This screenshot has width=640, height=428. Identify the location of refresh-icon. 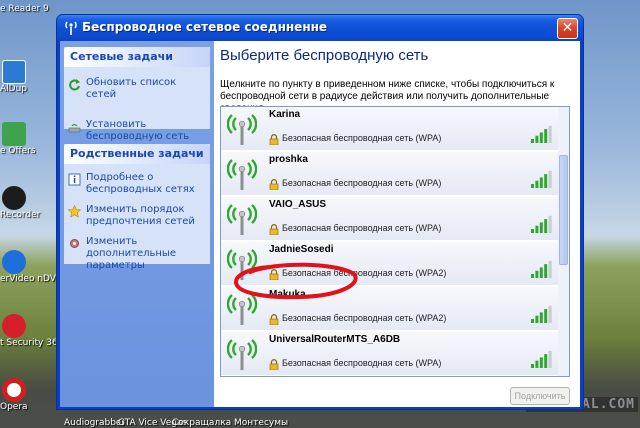
(74, 85).